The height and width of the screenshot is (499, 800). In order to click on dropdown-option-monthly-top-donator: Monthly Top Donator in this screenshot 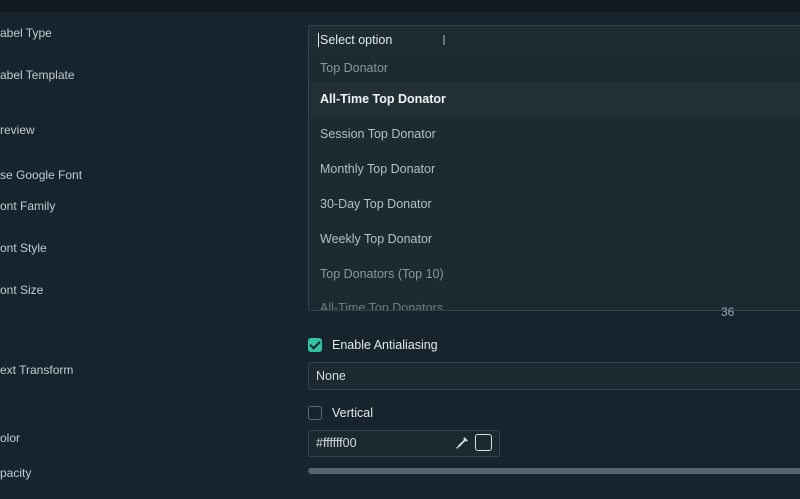, I will do `click(554, 169)`.